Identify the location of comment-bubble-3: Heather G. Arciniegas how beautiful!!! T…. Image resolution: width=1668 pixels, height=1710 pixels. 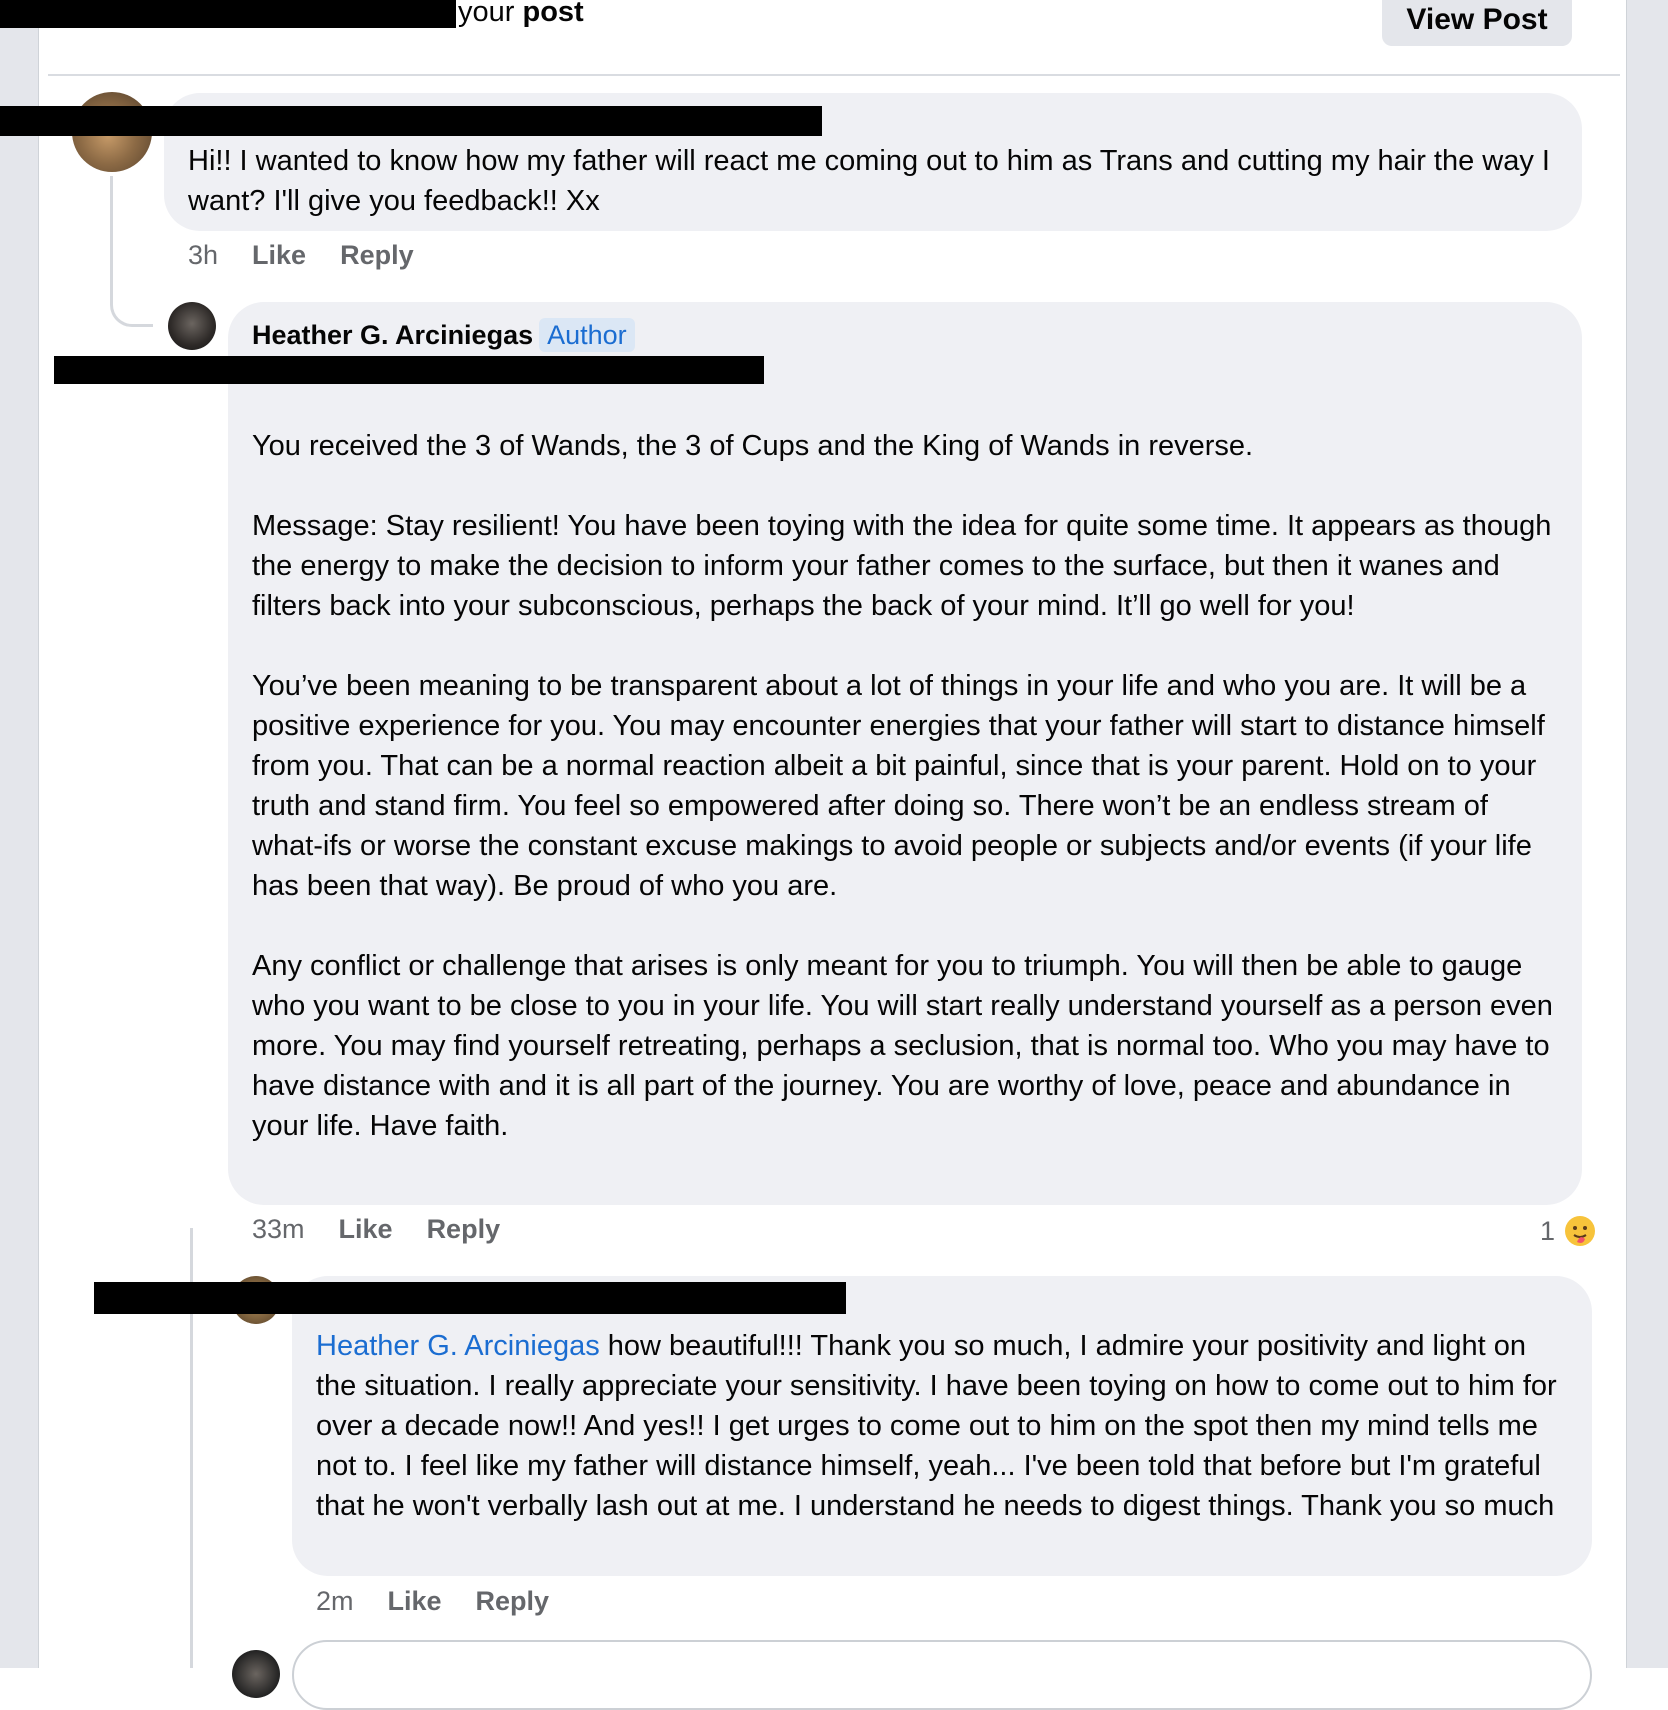
(942, 1426).